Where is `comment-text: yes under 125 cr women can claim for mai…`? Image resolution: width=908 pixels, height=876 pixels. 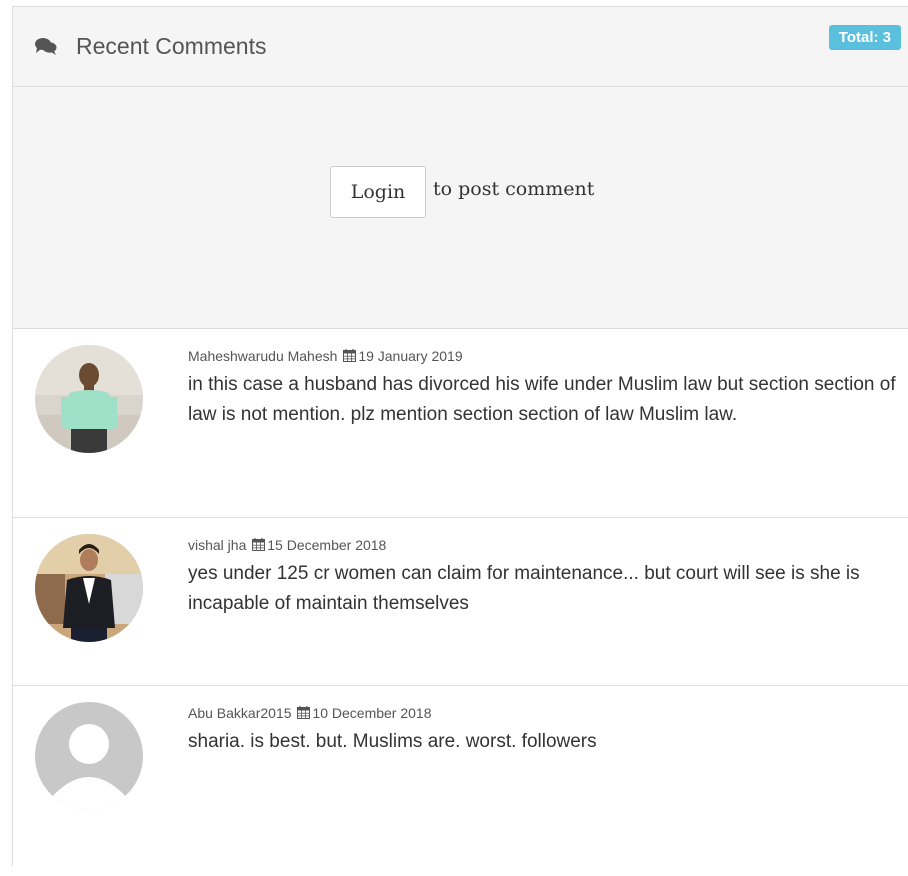
comment-text: yes under 125 cr women can claim for mai… is located at coordinates (524, 588).